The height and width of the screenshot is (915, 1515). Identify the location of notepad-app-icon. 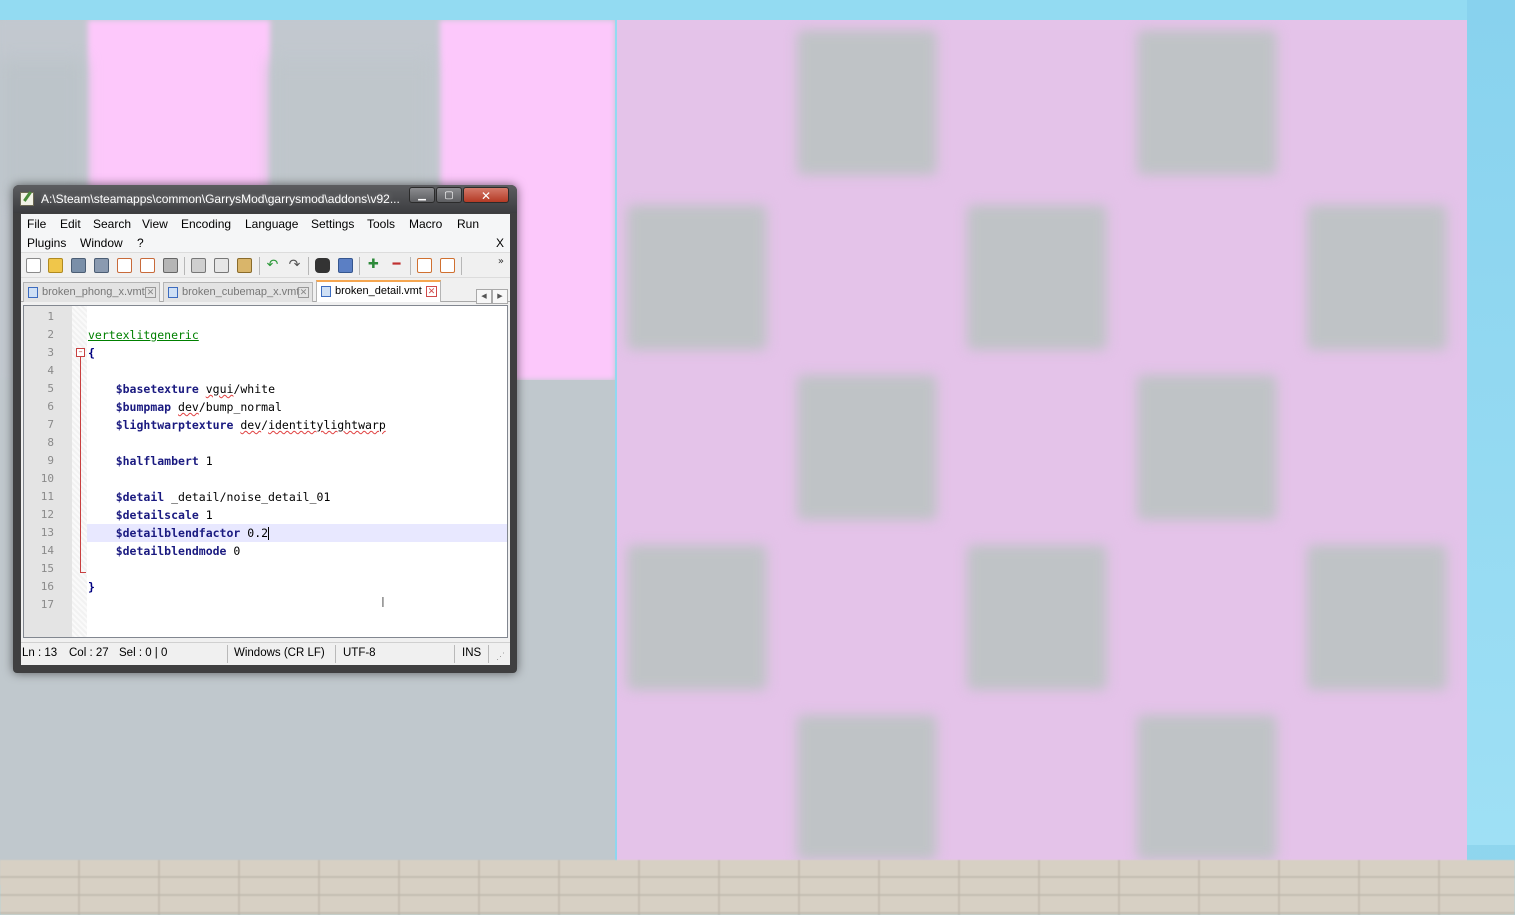
(27, 199).